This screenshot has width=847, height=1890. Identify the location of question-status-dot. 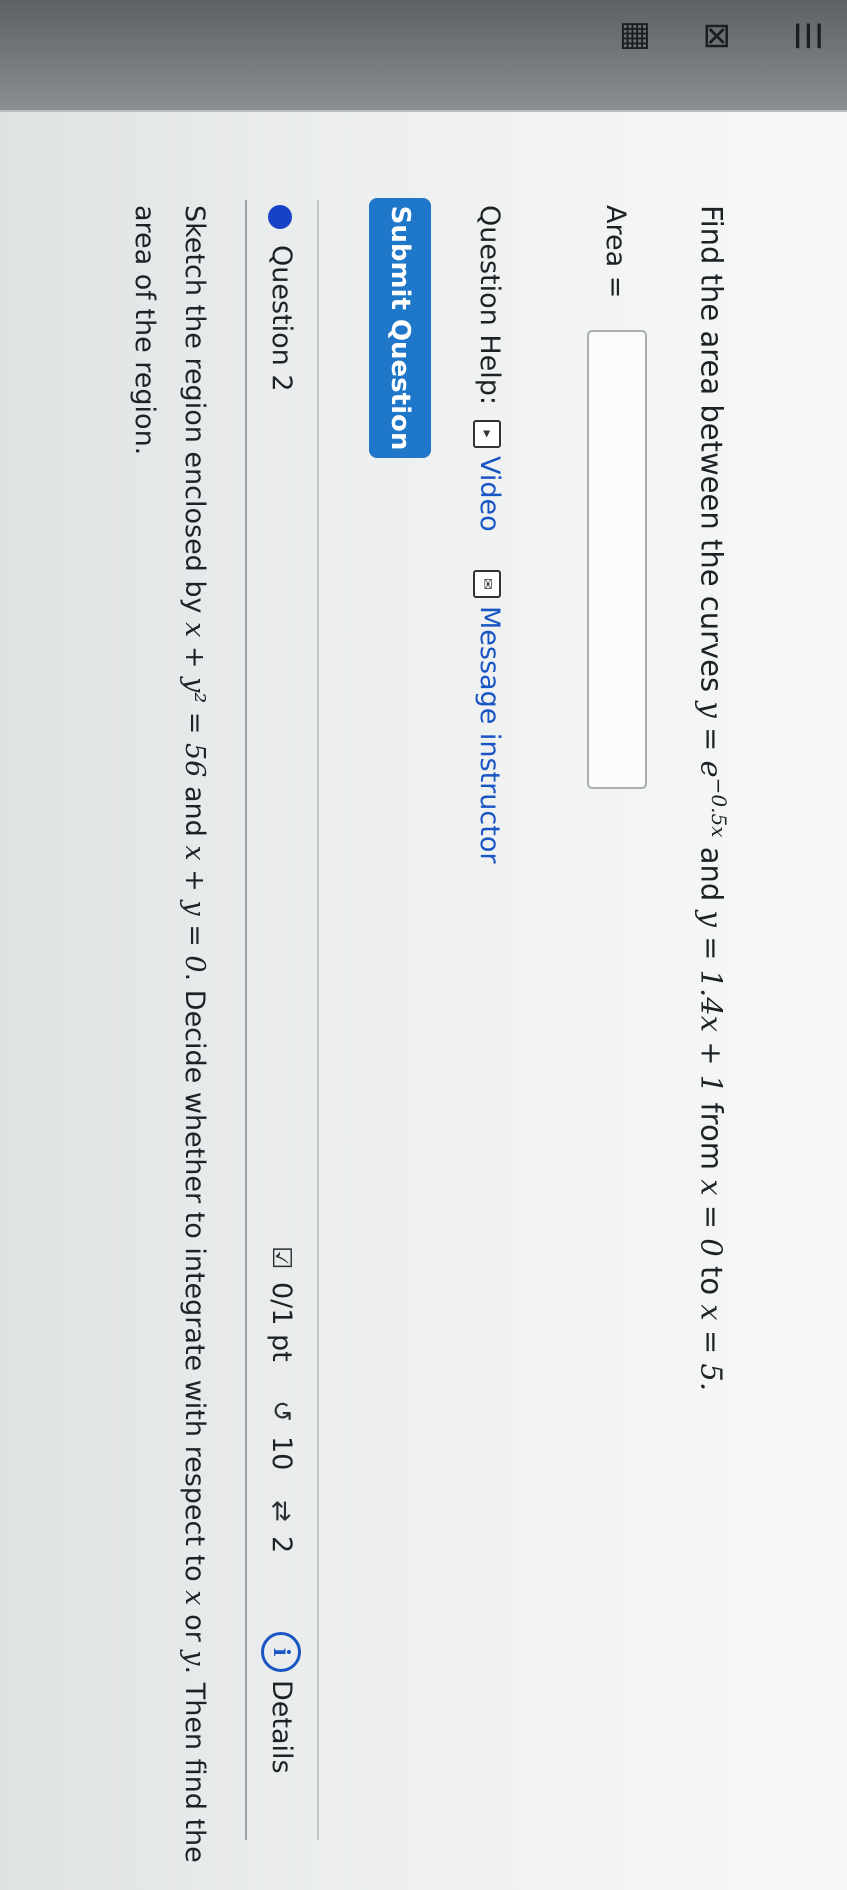
(280, 217).